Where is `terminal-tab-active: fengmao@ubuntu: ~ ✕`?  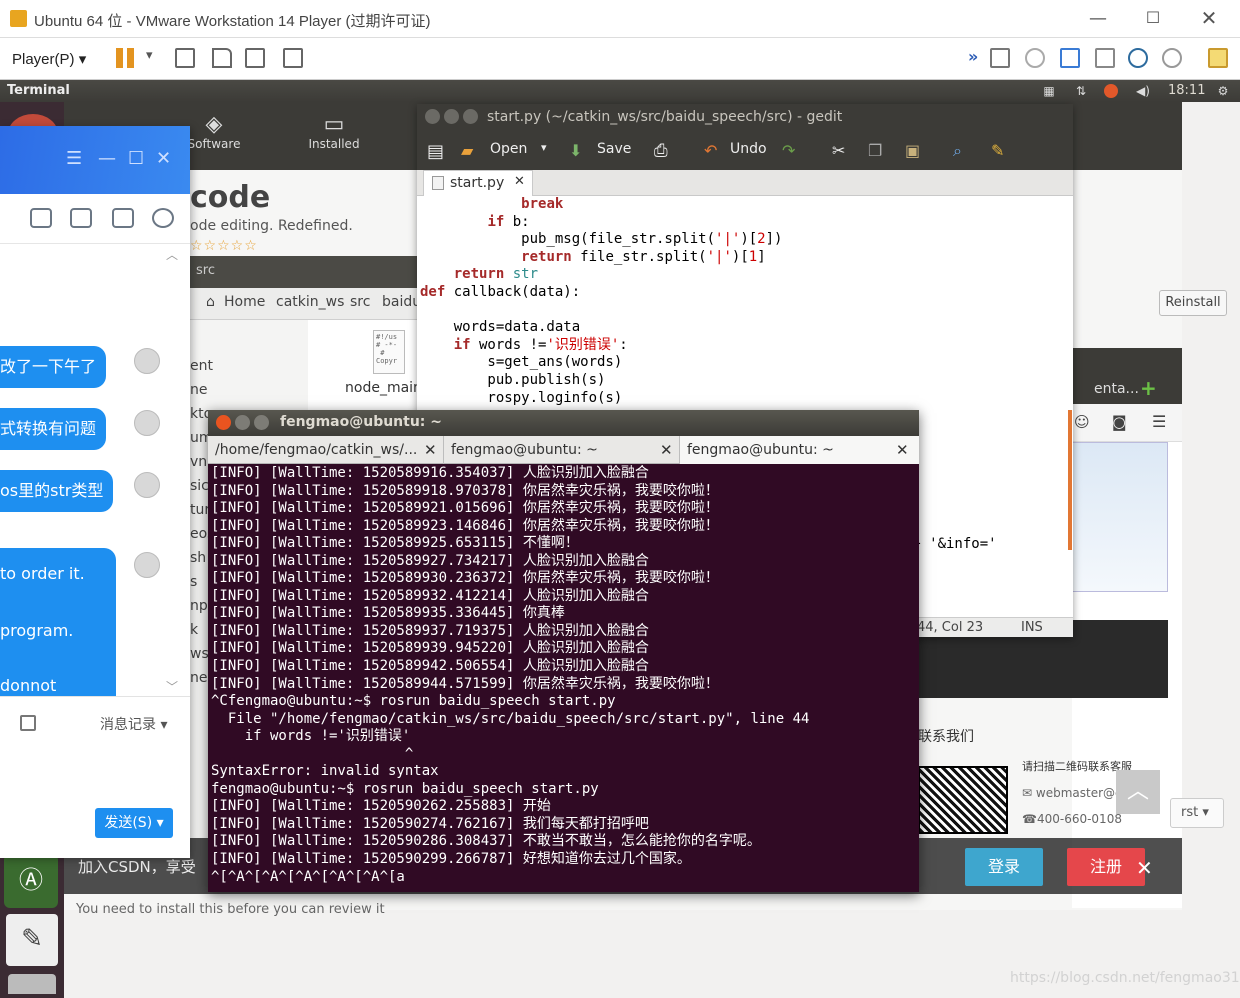
terminal-tab-active: fengmao@ubuntu: ~ ✕ is located at coordinates (799, 450).